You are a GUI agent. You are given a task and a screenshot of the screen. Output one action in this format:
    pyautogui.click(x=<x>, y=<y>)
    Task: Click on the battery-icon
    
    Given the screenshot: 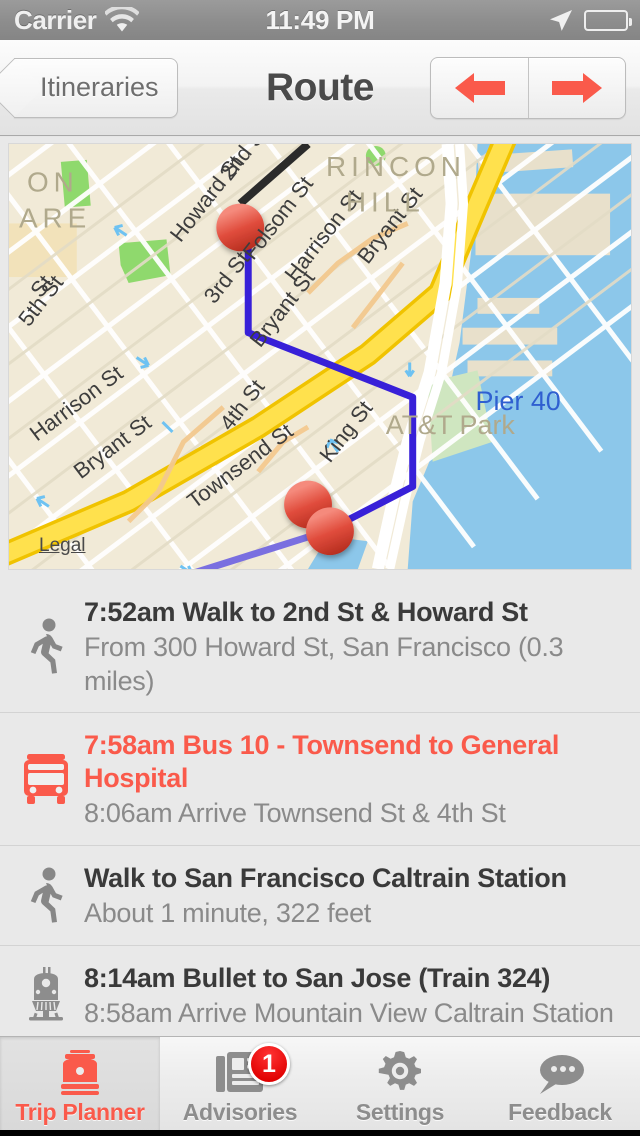 What is the action you would take?
    pyautogui.click(x=608, y=20)
    